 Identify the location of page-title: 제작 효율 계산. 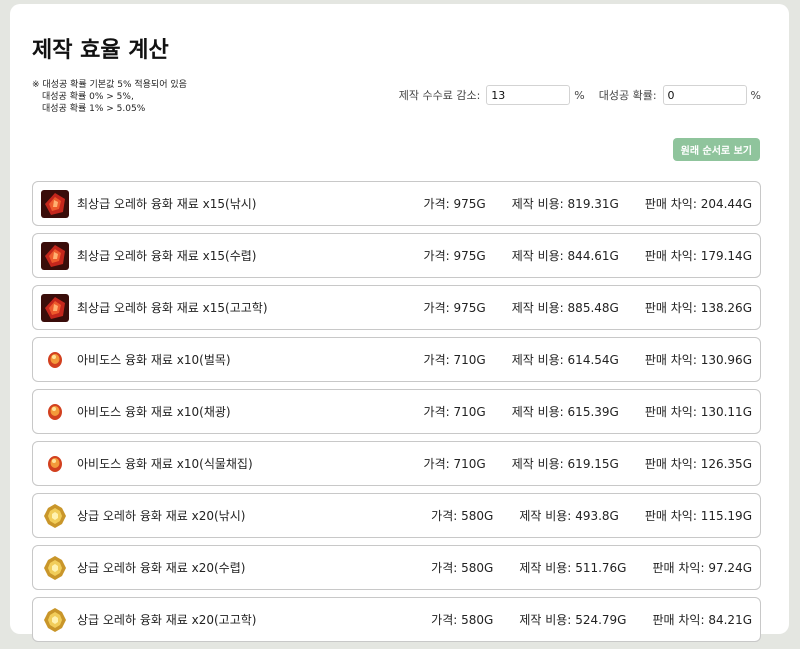
(100, 50).